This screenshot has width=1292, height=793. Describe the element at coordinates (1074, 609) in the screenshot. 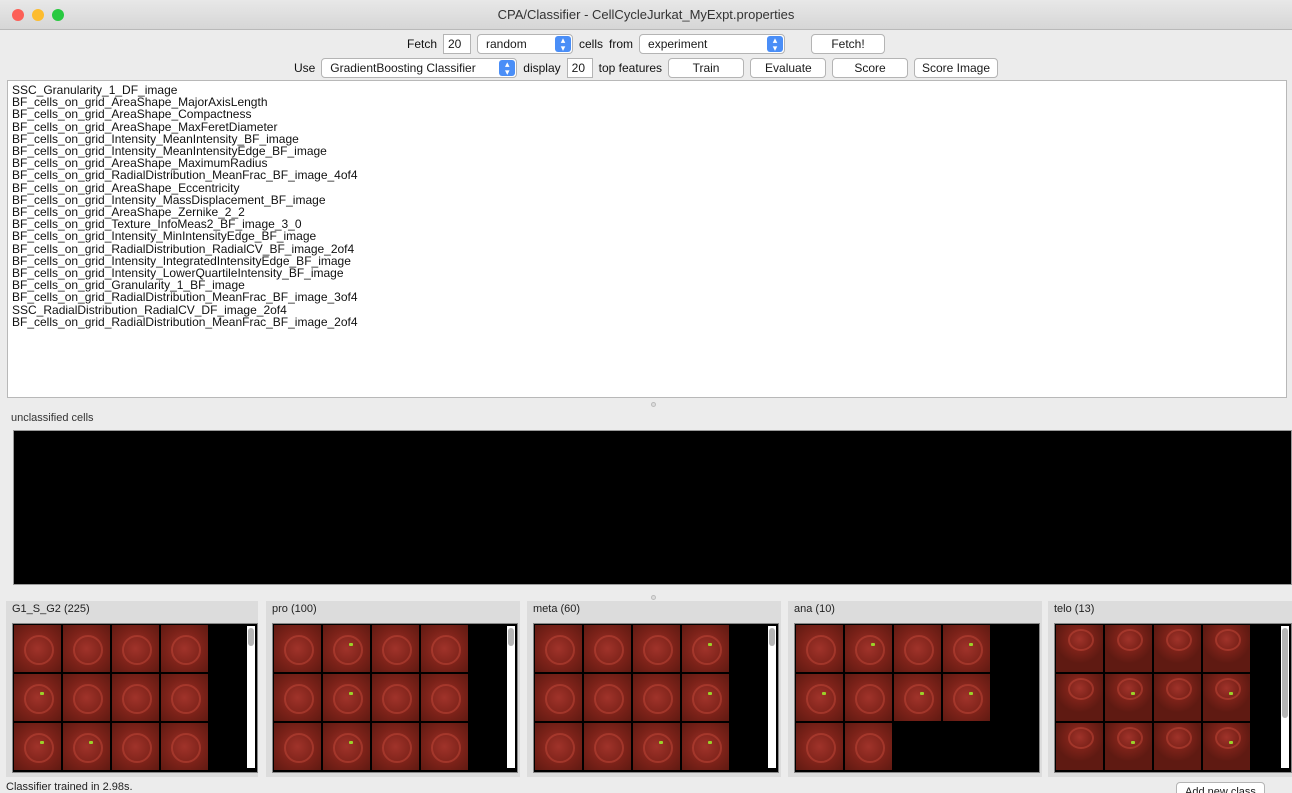

I see `class-label: telo (13)` at that location.